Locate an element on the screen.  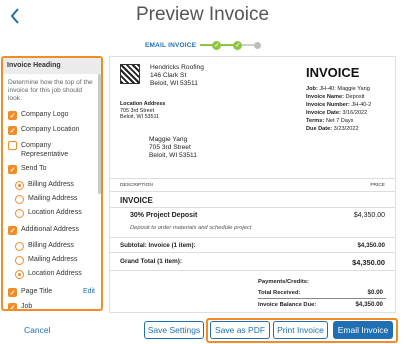
meta-label: Job: is located at coordinates (312, 89).